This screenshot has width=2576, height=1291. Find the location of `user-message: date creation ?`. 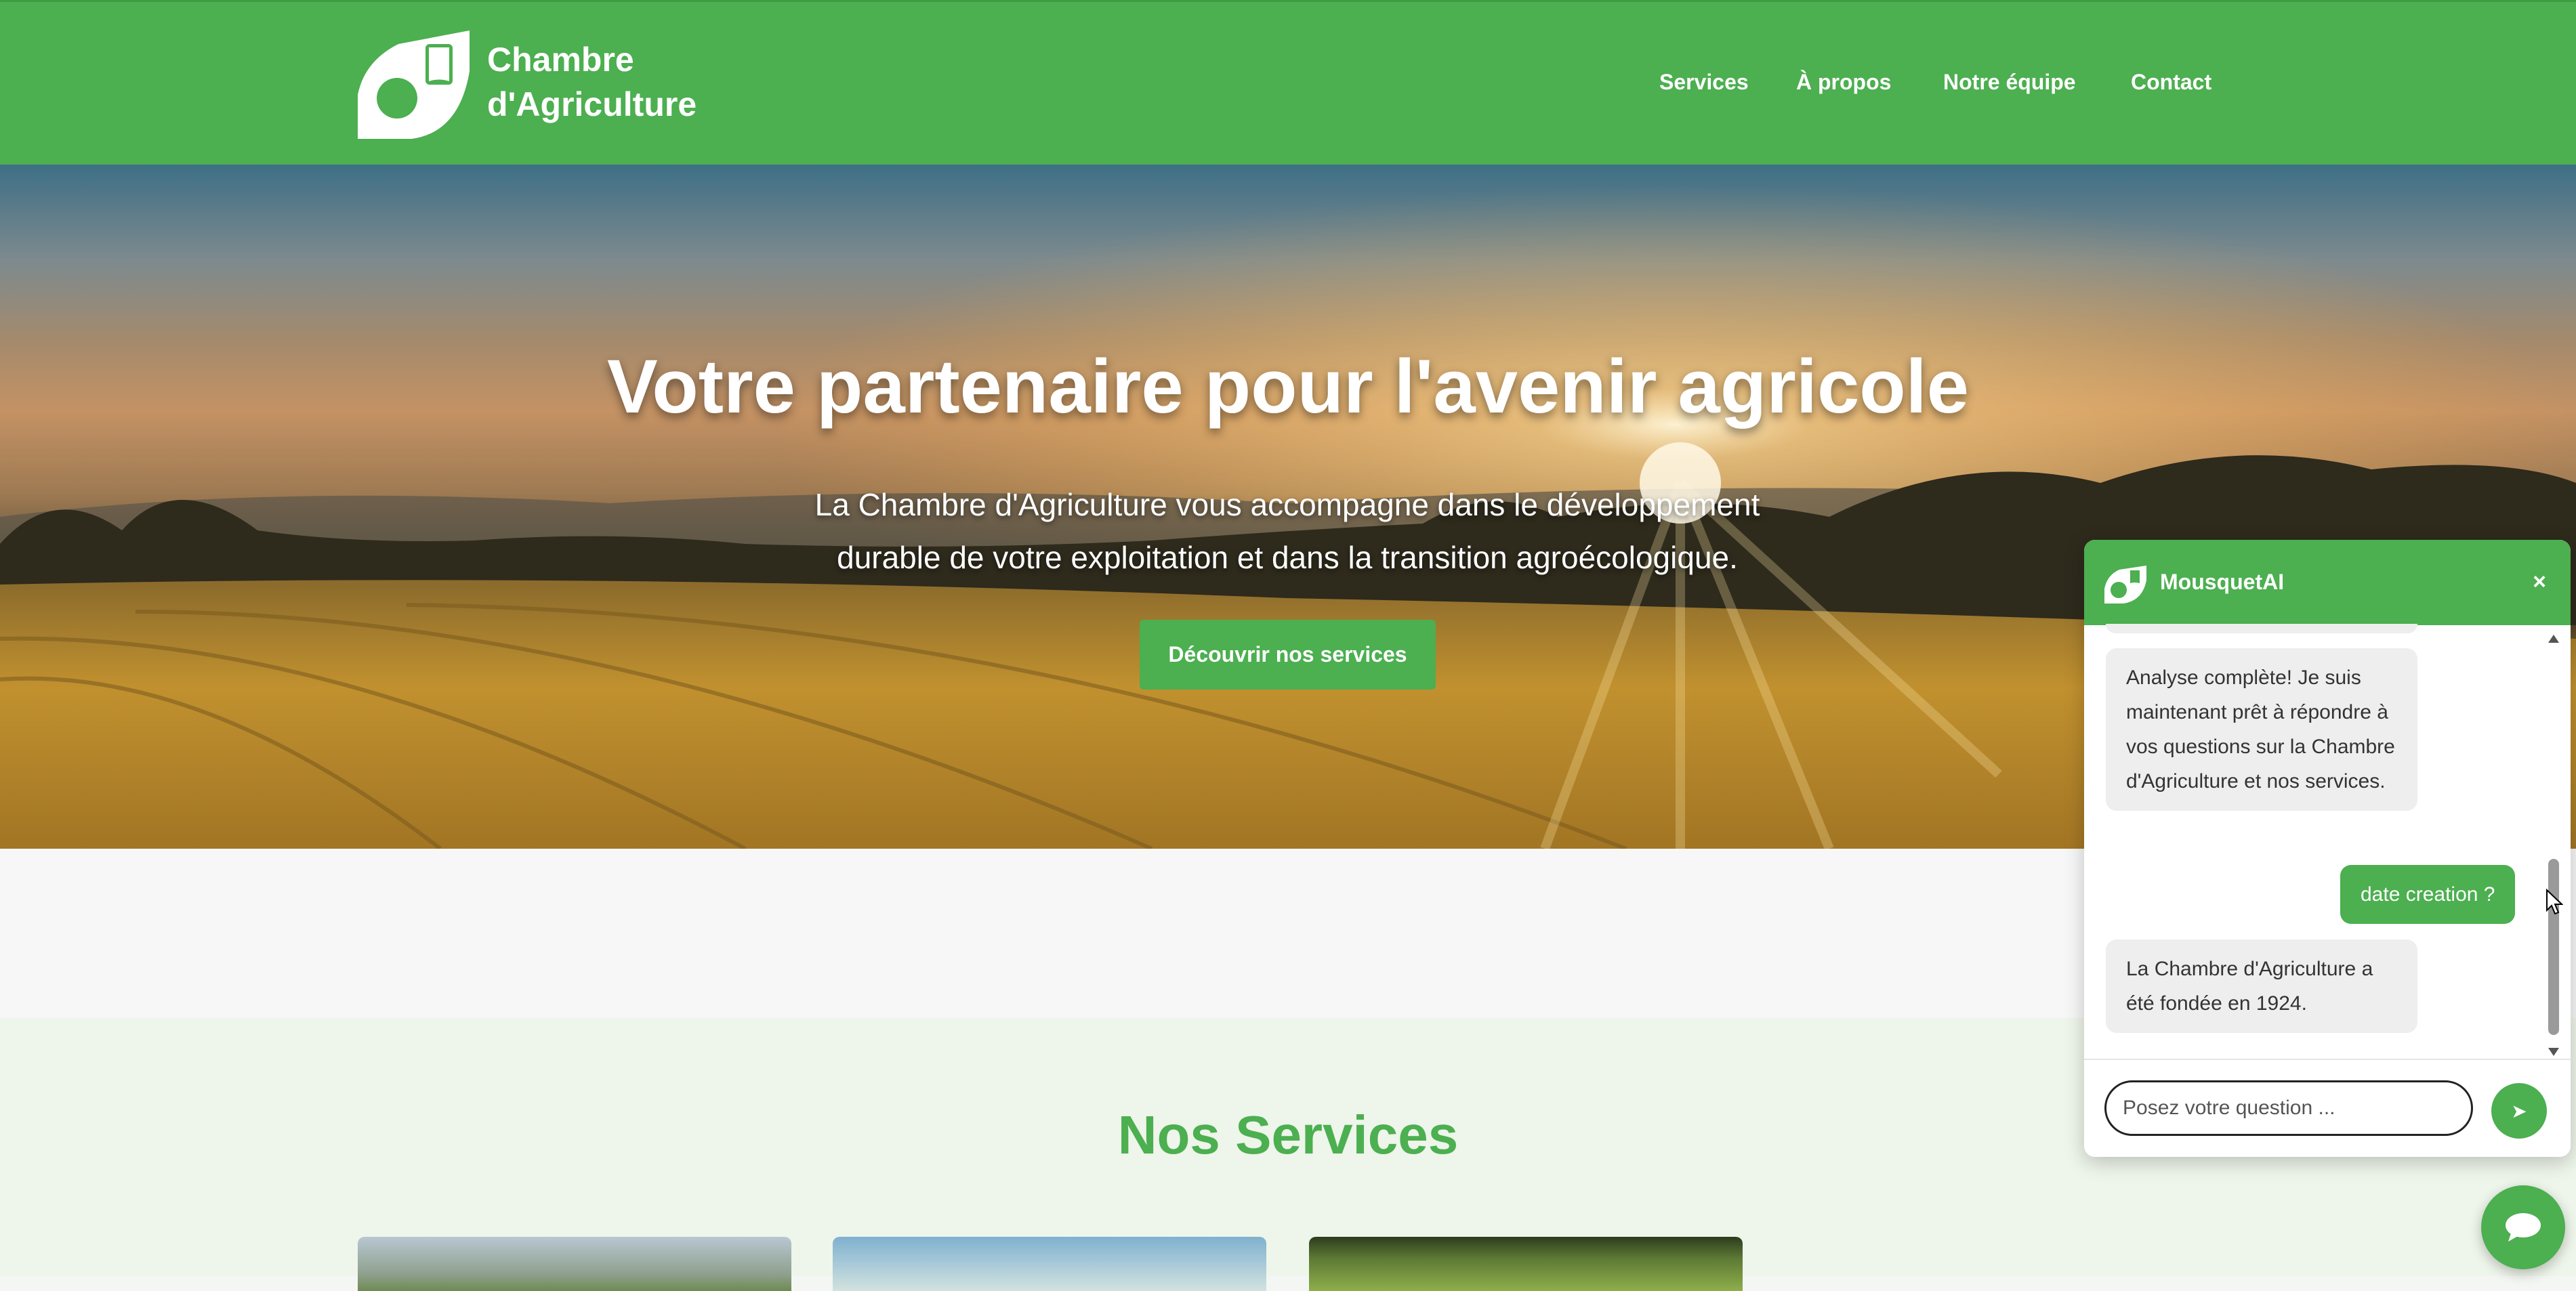

user-message: date creation ? is located at coordinates (2428, 894).